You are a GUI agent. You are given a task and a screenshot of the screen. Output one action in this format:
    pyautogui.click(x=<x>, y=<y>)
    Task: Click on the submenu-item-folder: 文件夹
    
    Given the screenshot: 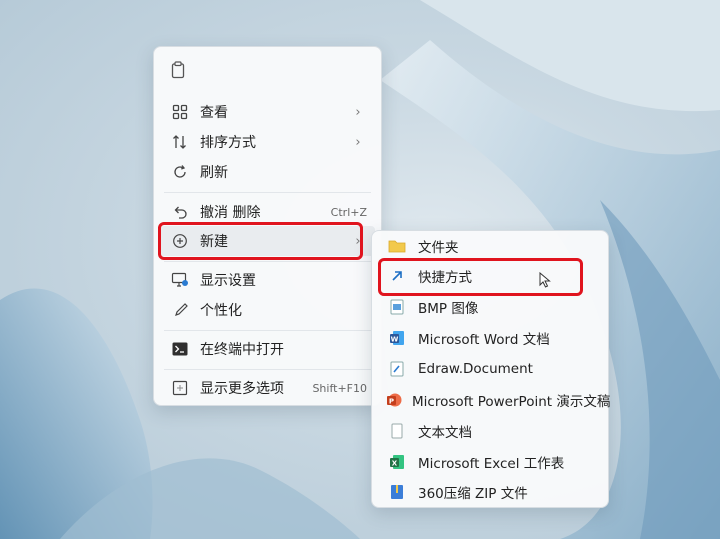 What is the action you would take?
    pyautogui.click(x=490, y=246)
    